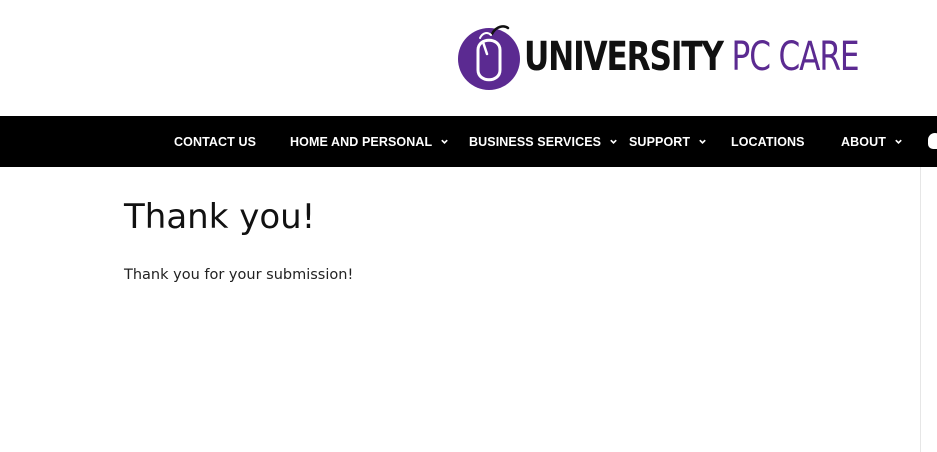  Describe the element at coordinates (361, 141) in the screenshot. I see `nav-item-label: HOME AND PERSONAL` at that location.